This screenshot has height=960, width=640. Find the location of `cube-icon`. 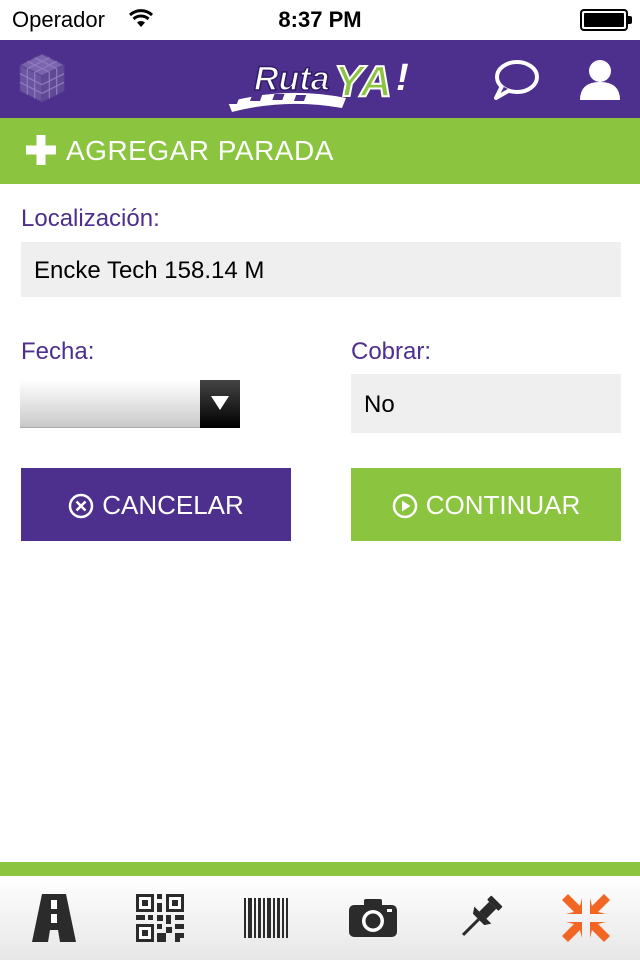

cube-icon is located at coordinates (42, 78).